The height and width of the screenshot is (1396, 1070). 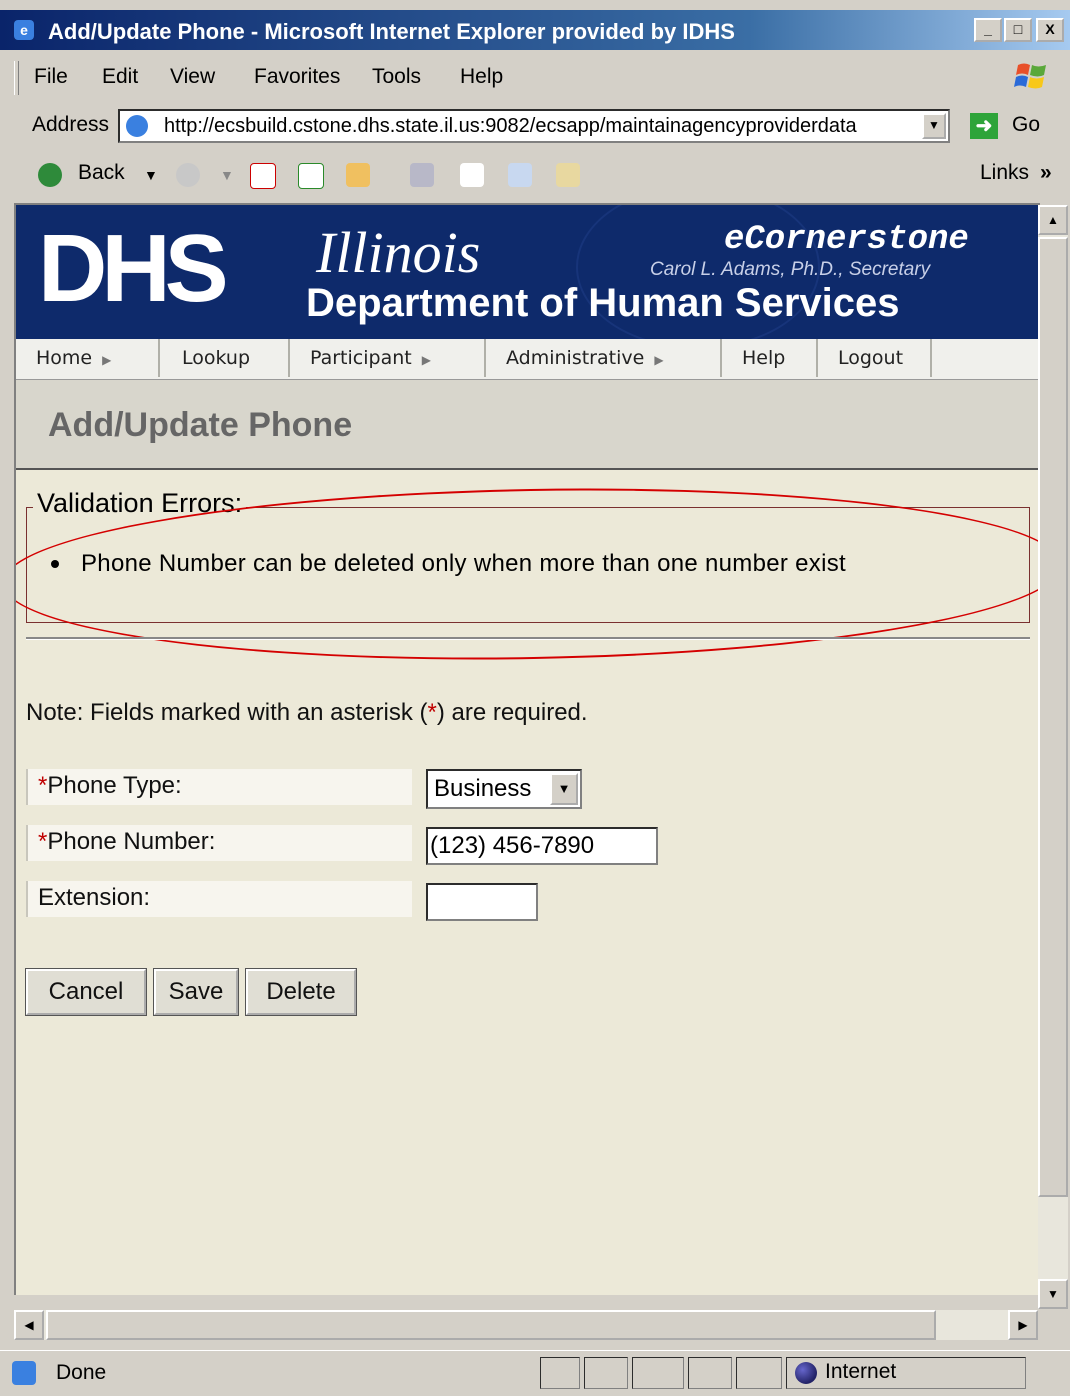 I want to click on page-icon, so click(x=137, y=126).